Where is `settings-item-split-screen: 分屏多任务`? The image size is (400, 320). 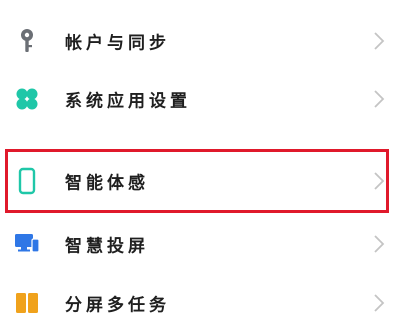 settings-item-split-screen: 分屏多任务 is located at coordinates (200, 297).